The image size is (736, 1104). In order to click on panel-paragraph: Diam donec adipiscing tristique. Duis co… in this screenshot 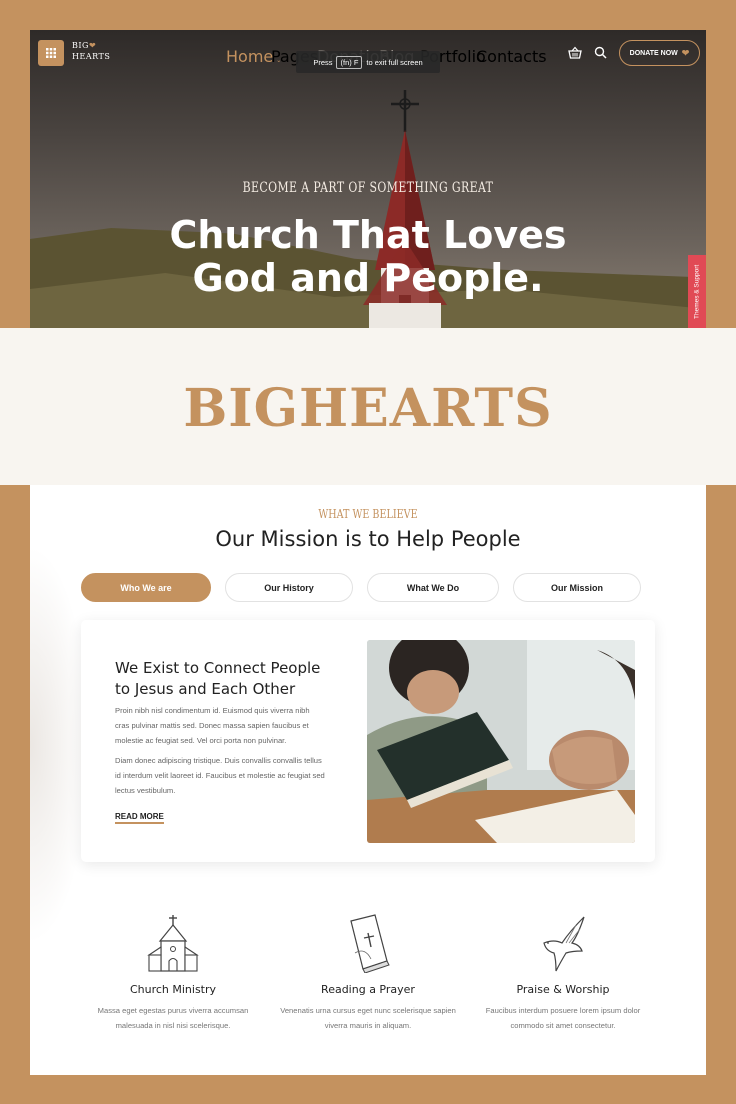, I will do `click(220, 775)`.